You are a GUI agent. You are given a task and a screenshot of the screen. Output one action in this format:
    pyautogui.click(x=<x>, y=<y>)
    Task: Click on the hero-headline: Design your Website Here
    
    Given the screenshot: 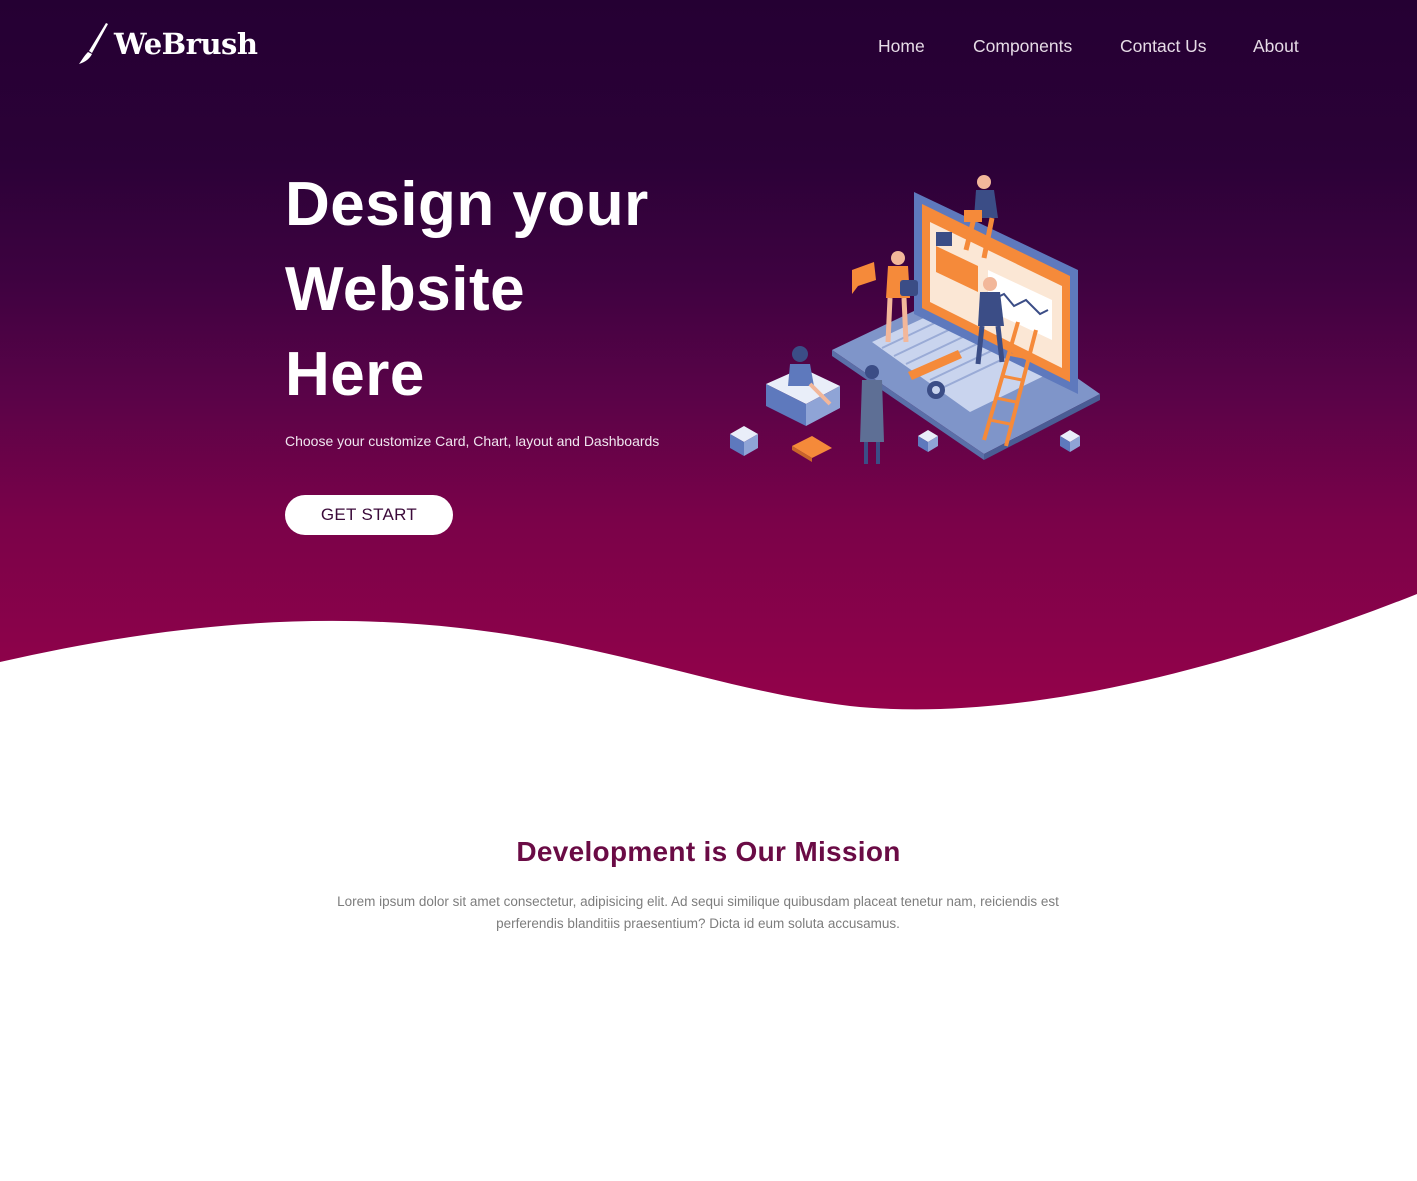 What is the action you would take?
    pyautogui.click(x=505, y=289)
    